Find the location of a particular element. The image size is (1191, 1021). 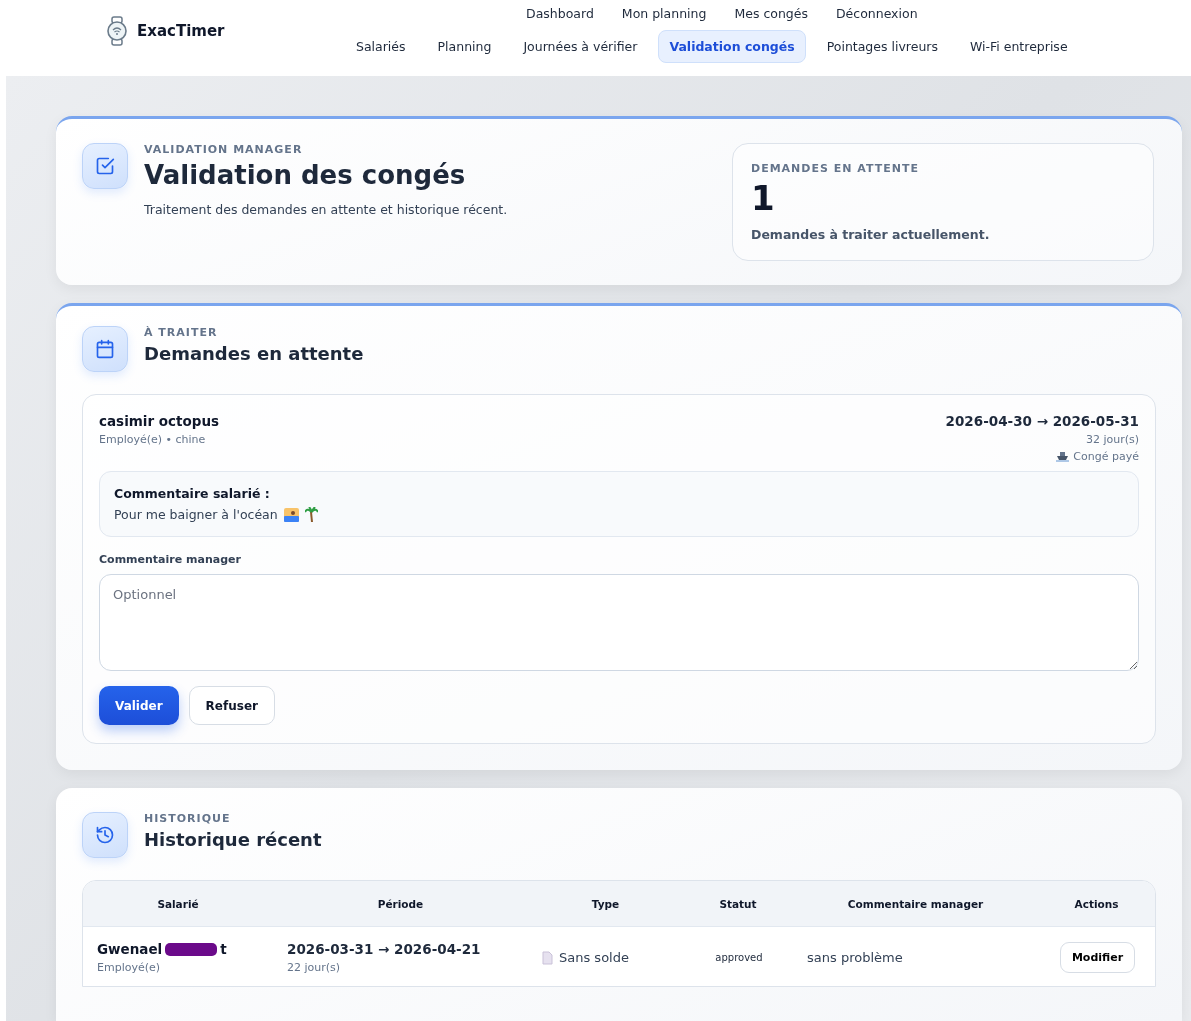

section-title: Demandes en attente is located at coordinates (254, 353).